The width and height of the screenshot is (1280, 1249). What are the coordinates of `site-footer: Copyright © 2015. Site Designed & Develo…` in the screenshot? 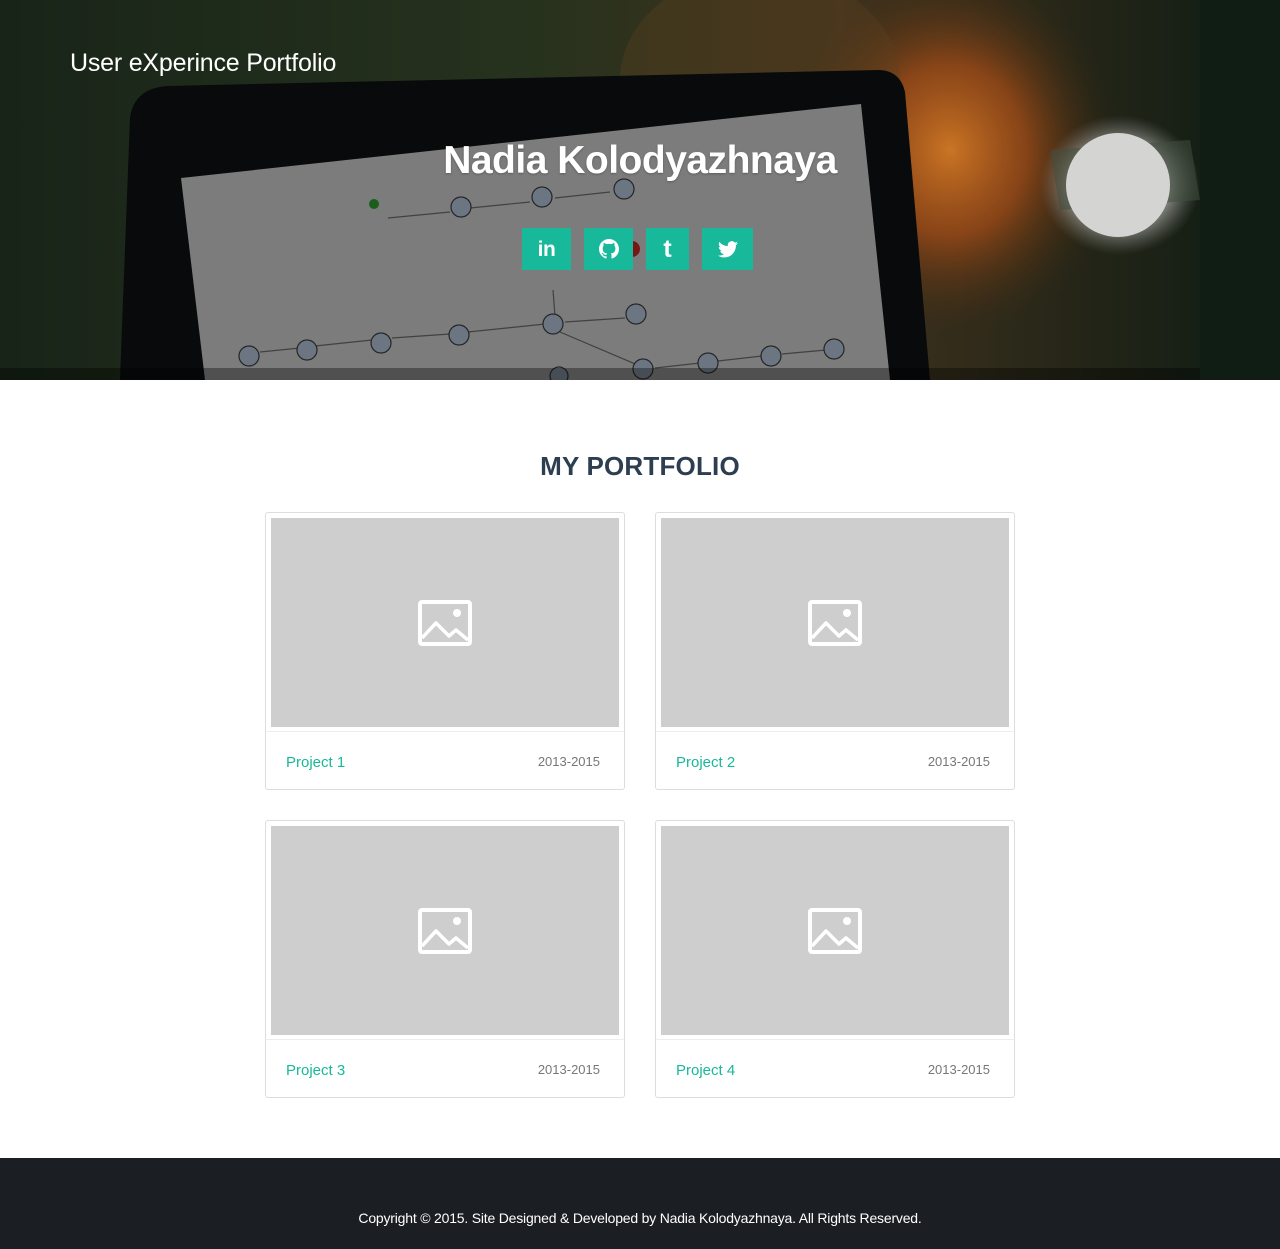 It's located at (640, 1203).